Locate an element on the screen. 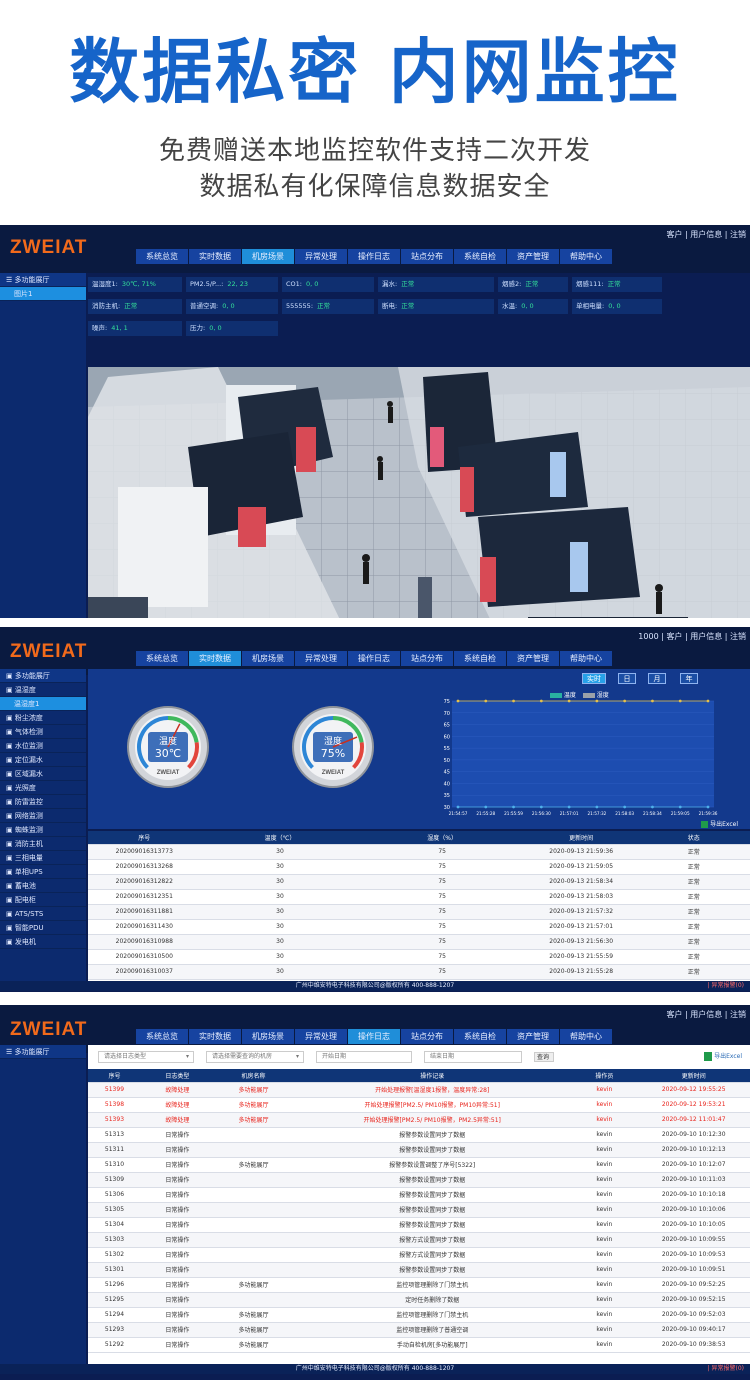 Image resolution: width=750 pixels, height=1390 pixels. sidebar-item: ▣ 网络监测 is located at coordinates (43, 816).